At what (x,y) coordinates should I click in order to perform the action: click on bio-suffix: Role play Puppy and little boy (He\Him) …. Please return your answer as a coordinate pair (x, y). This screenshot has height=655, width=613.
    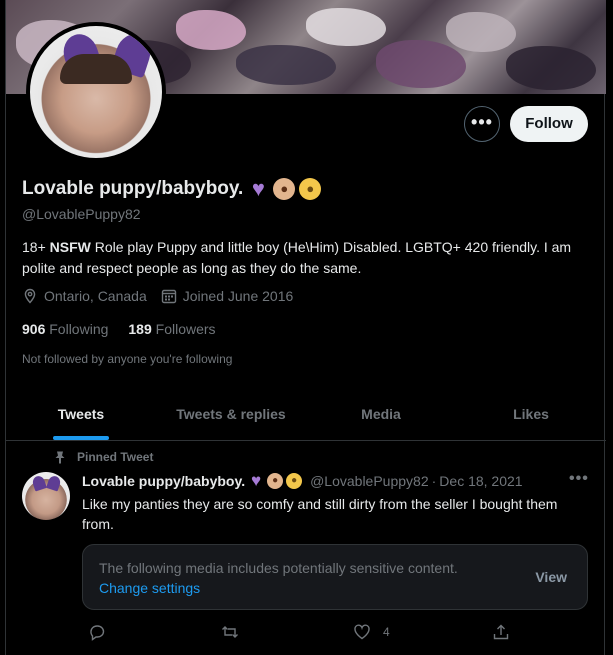
    Looking at the image, I should click on (297, 257).